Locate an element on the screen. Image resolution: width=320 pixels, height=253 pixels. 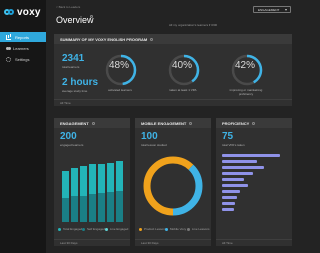
voxy-logo-icon is located at coordinates (9, 12).